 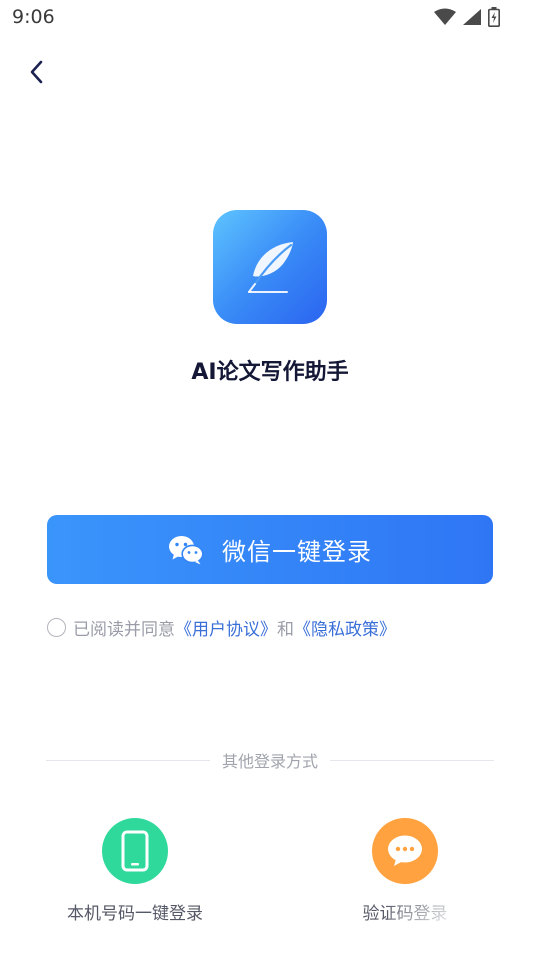 I want to click on agreement-prefix: 已阅读并同意, so click(x=124, y=629).